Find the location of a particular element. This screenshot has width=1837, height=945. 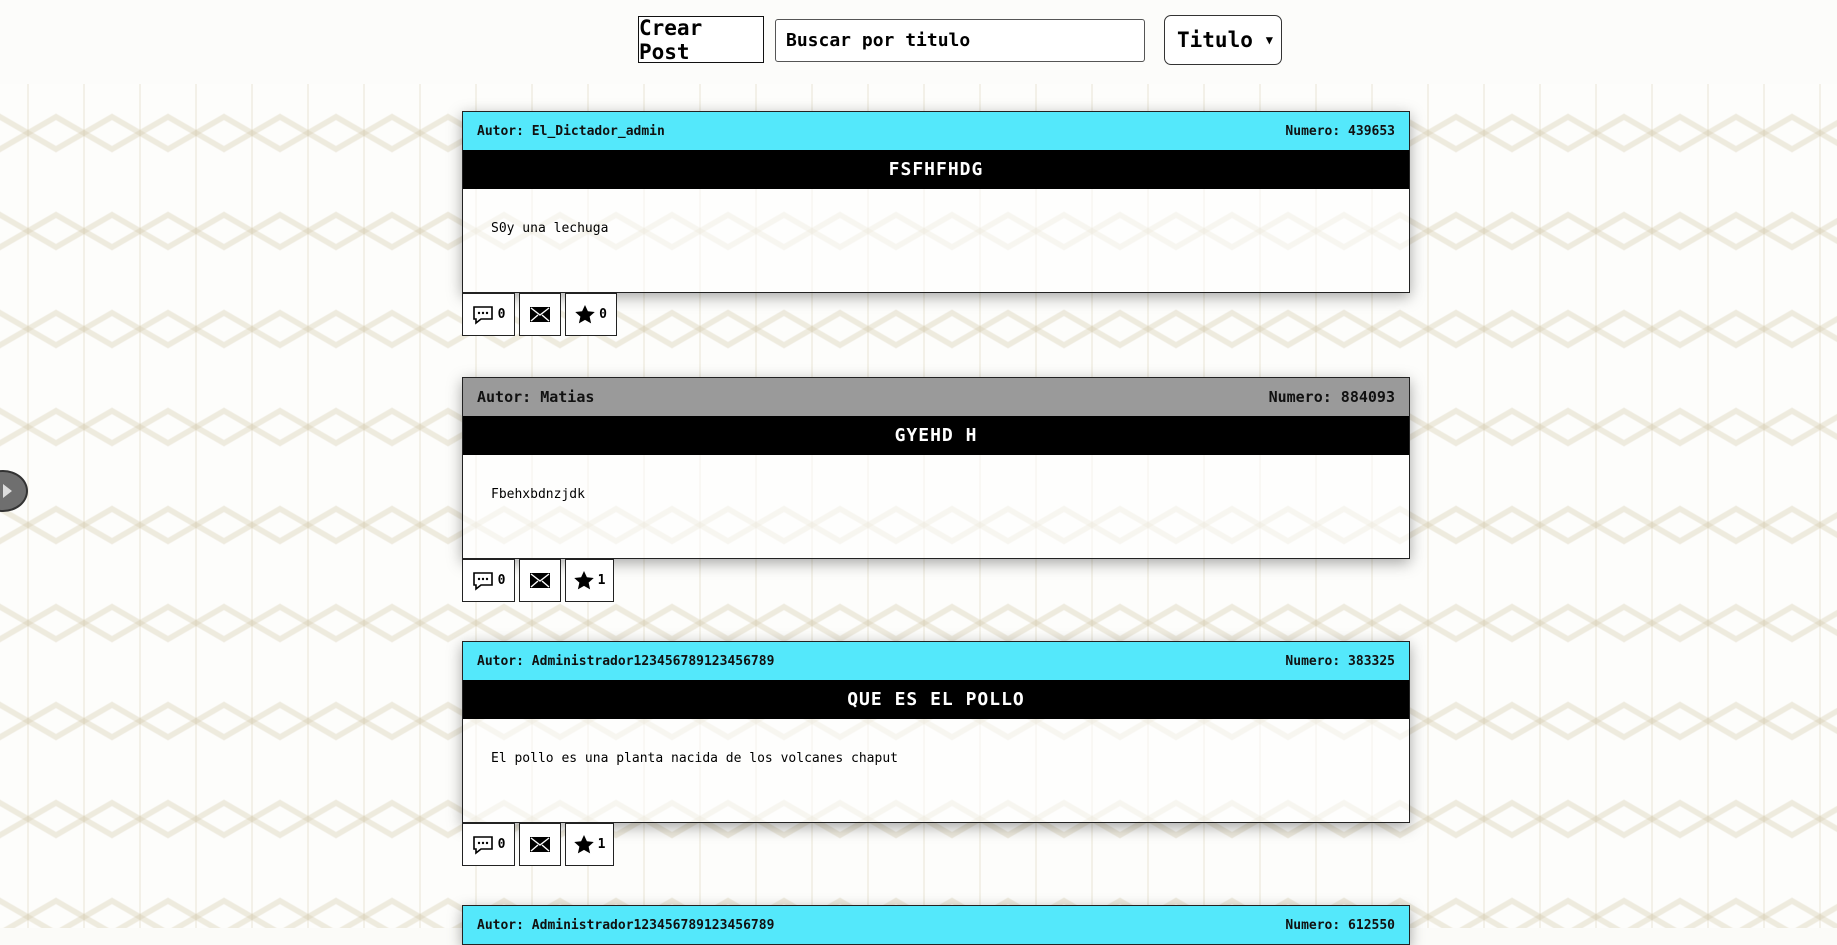

post-header: Autor: Matias Numero: 884093 is located at coordinates (936, 397).